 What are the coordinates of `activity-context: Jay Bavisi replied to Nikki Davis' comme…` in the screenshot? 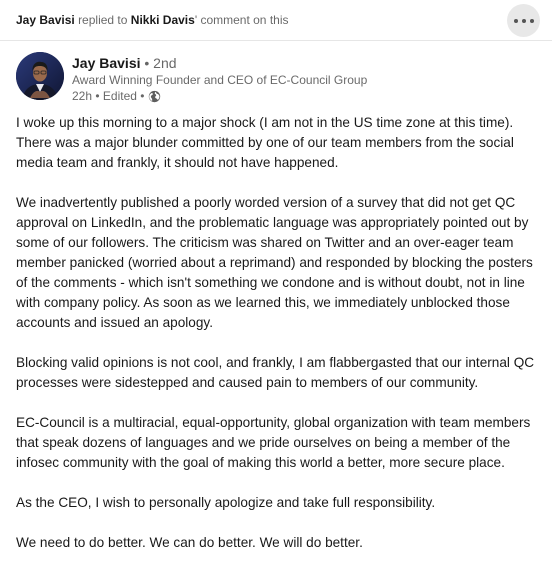 It's located at (152, 20).